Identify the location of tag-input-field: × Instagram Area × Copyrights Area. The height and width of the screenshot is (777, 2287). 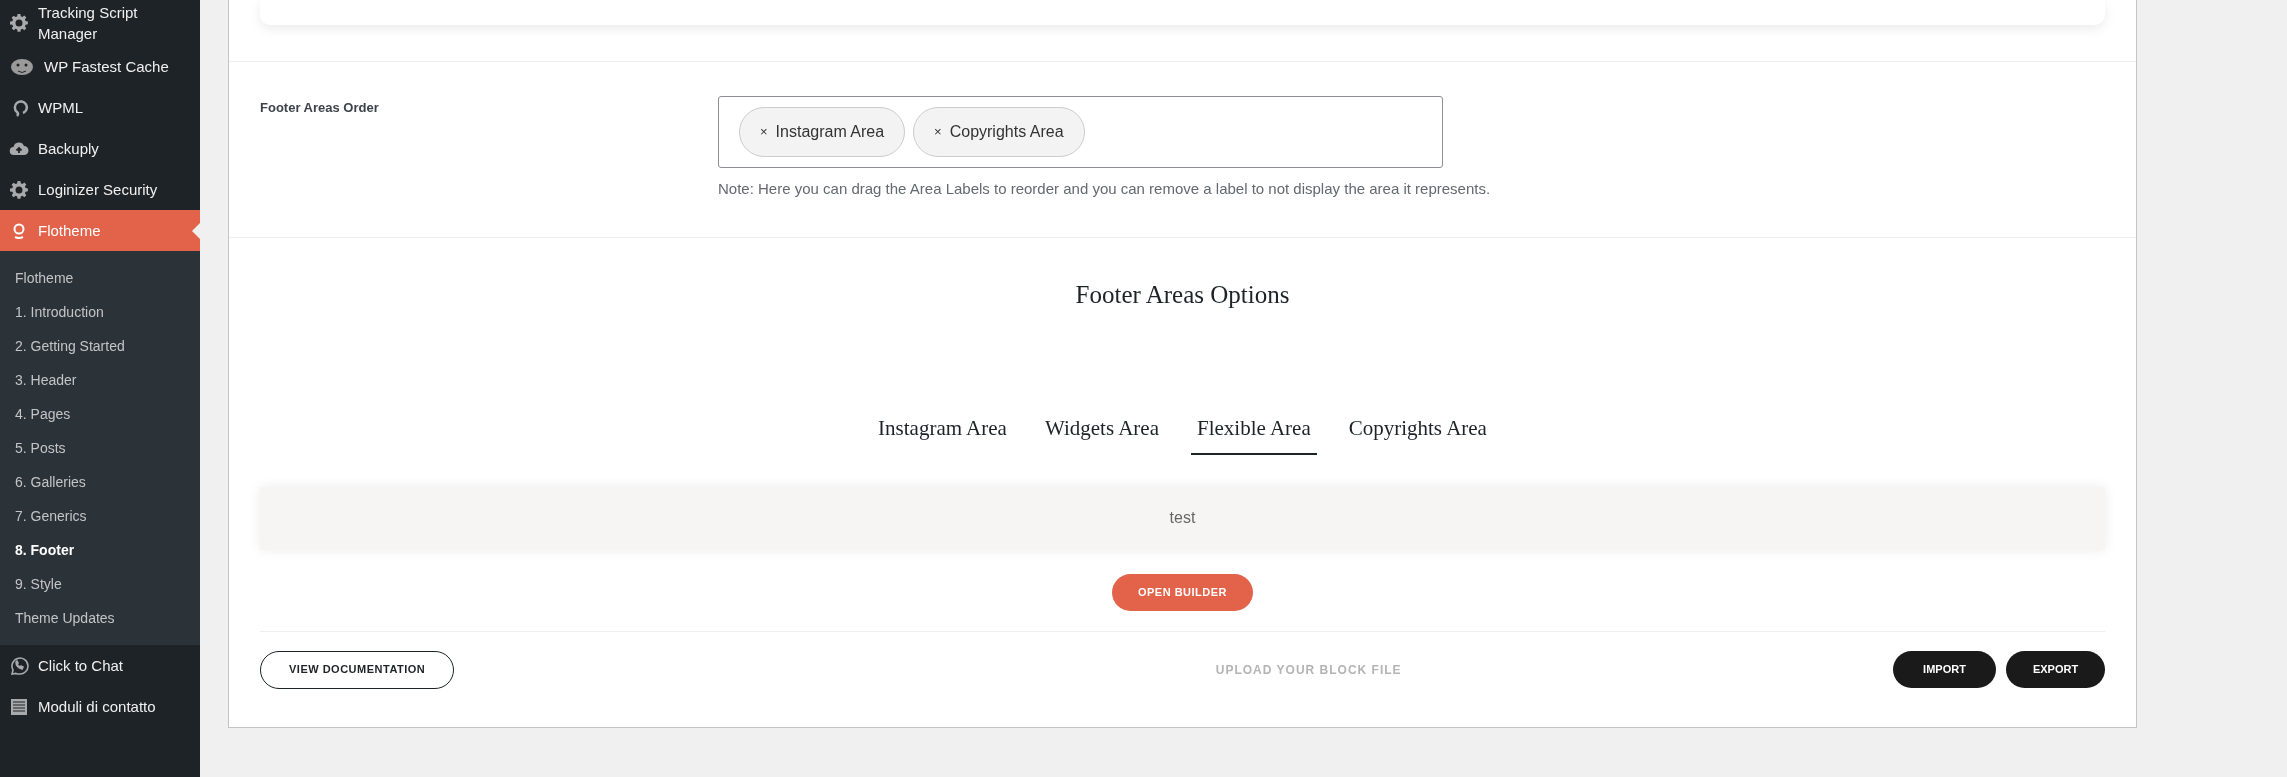
(1080, 132).